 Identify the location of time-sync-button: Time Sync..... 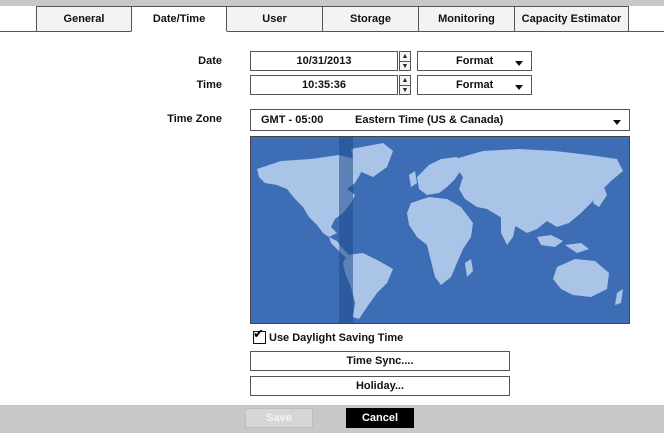
(380, 361).